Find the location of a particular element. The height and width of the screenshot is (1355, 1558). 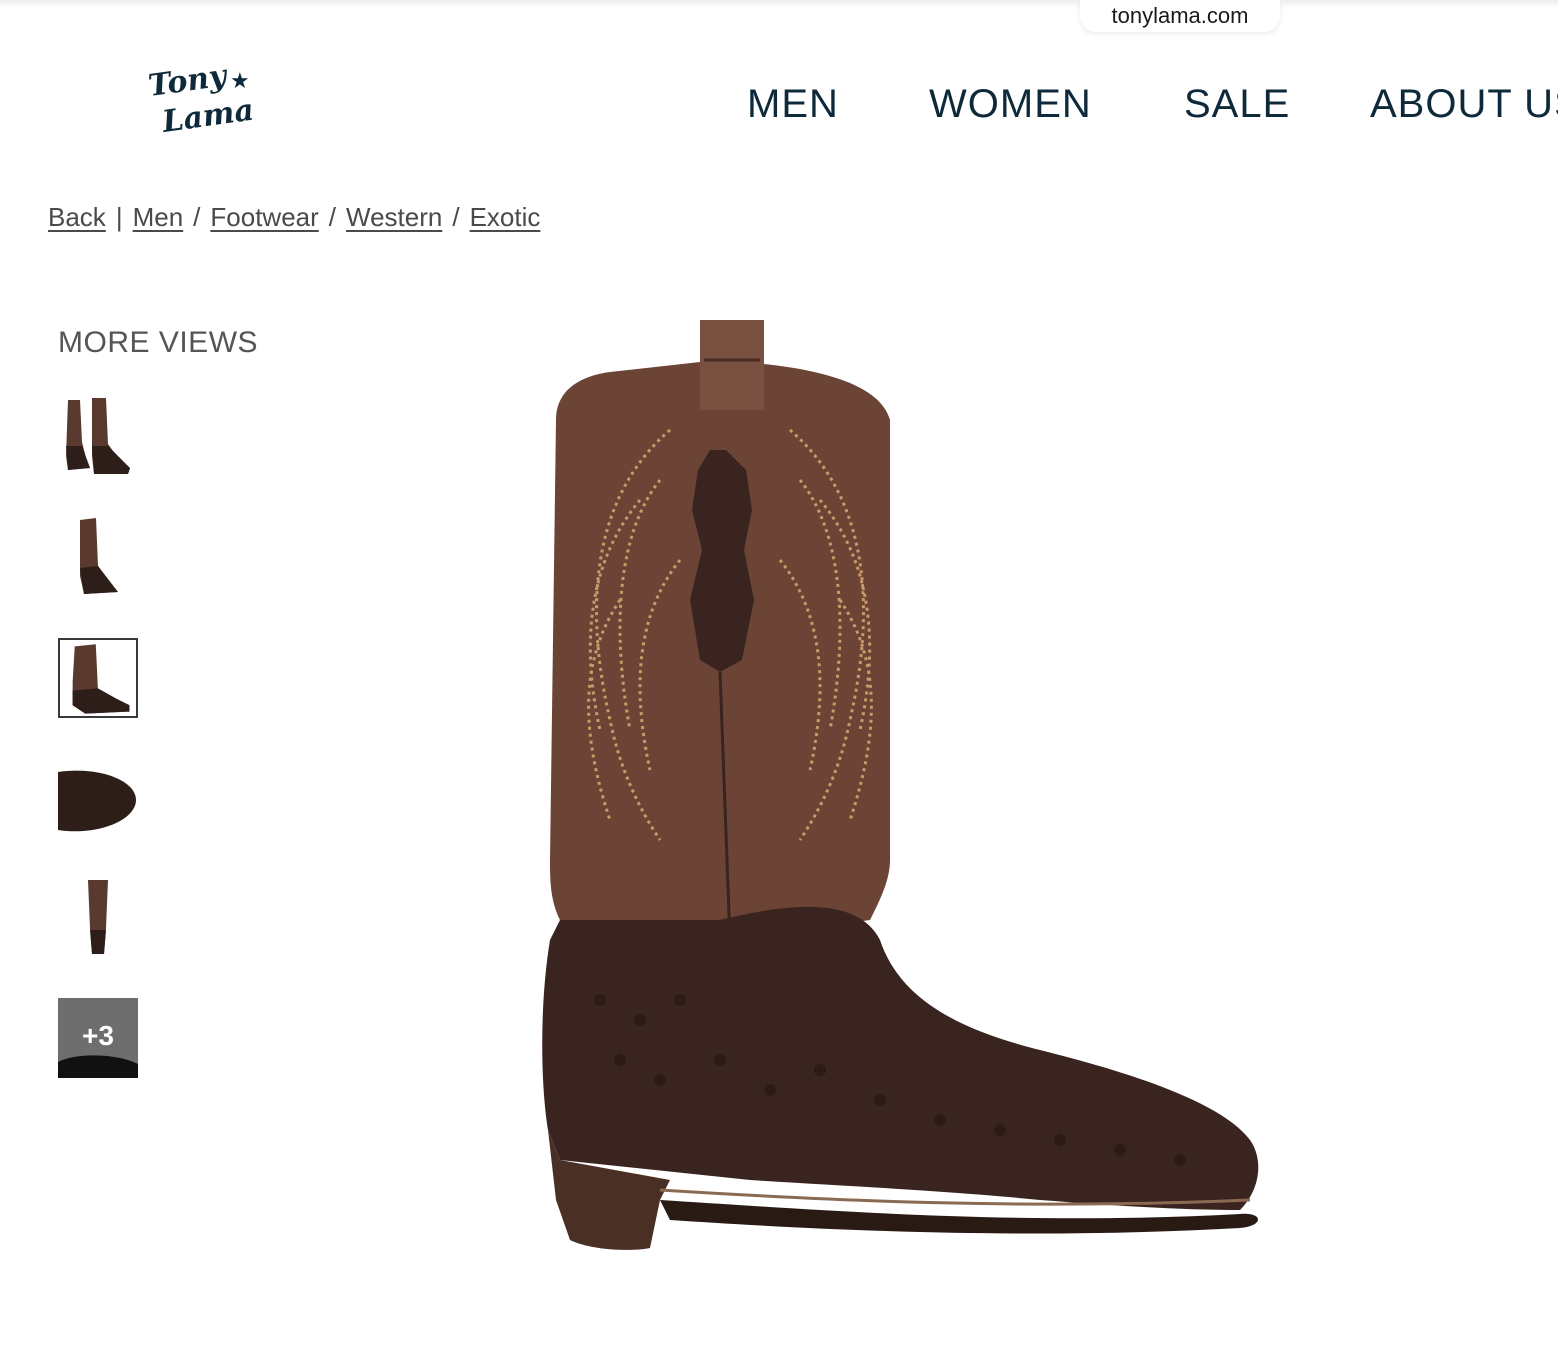

breadcrumb-link-western: Western is located at coordinates (394, 217).